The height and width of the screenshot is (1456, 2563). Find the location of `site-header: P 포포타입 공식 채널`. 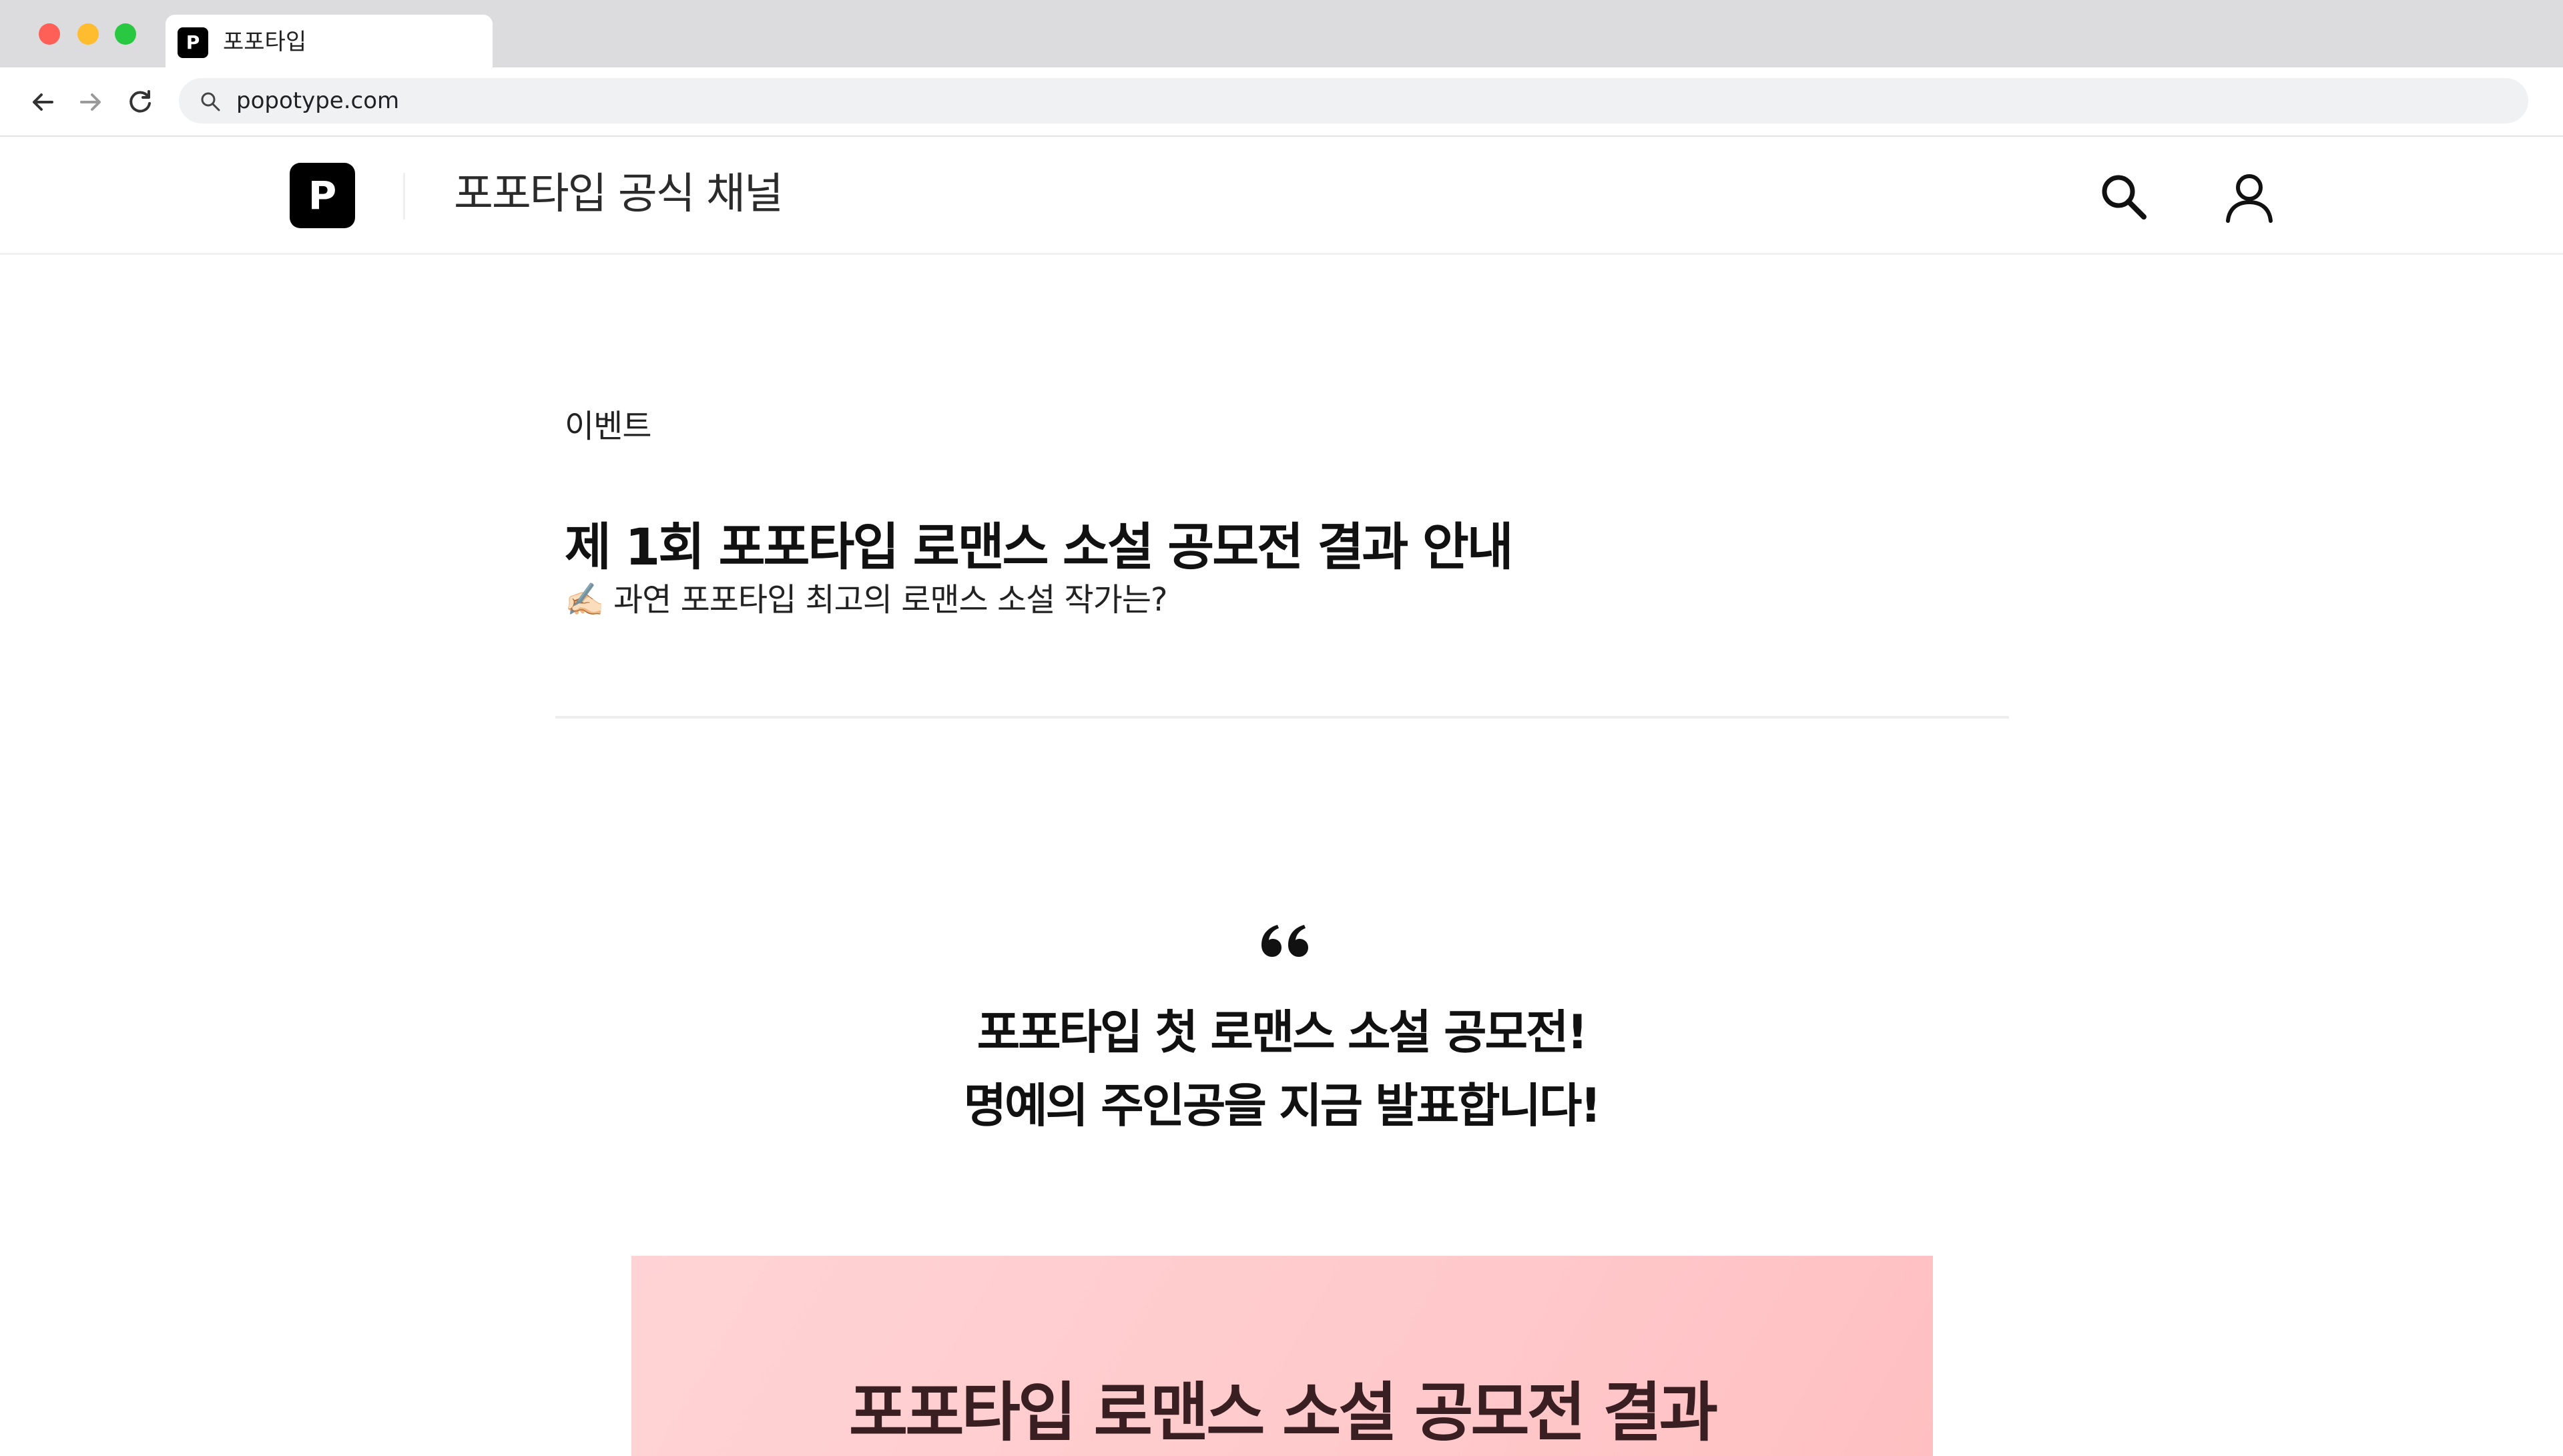

site-header: P 포포타입 공식 채널 is located at coordinates (1281, 196).